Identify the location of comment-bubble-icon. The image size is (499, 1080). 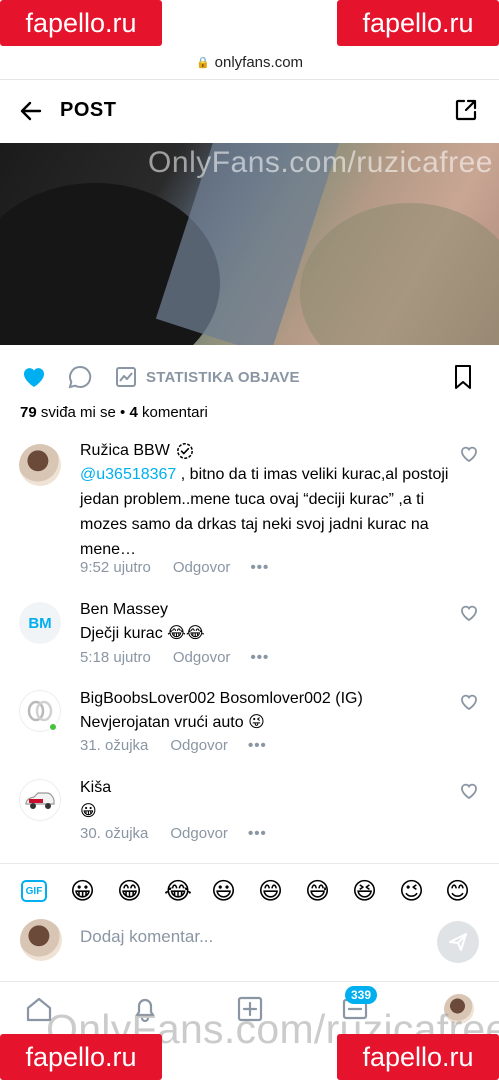
(80, 377).